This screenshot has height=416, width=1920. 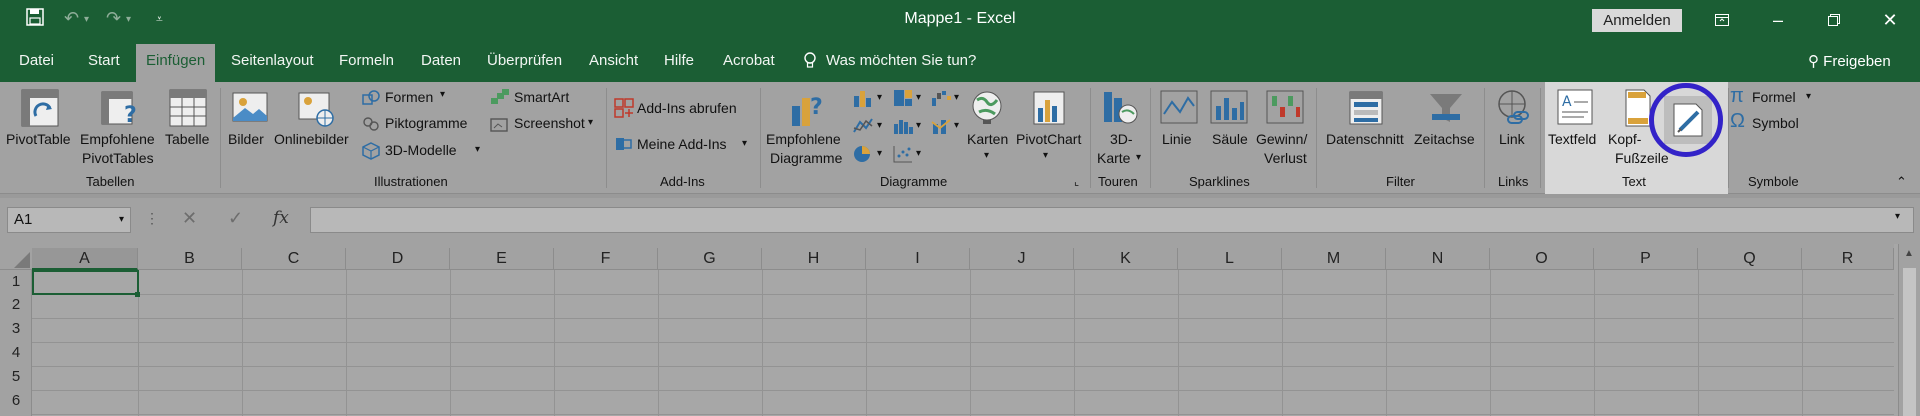 What do you see at coordinates (1834, 20) in the screenshot?
I see `restore-icon` at bounding box center [1834, 20].